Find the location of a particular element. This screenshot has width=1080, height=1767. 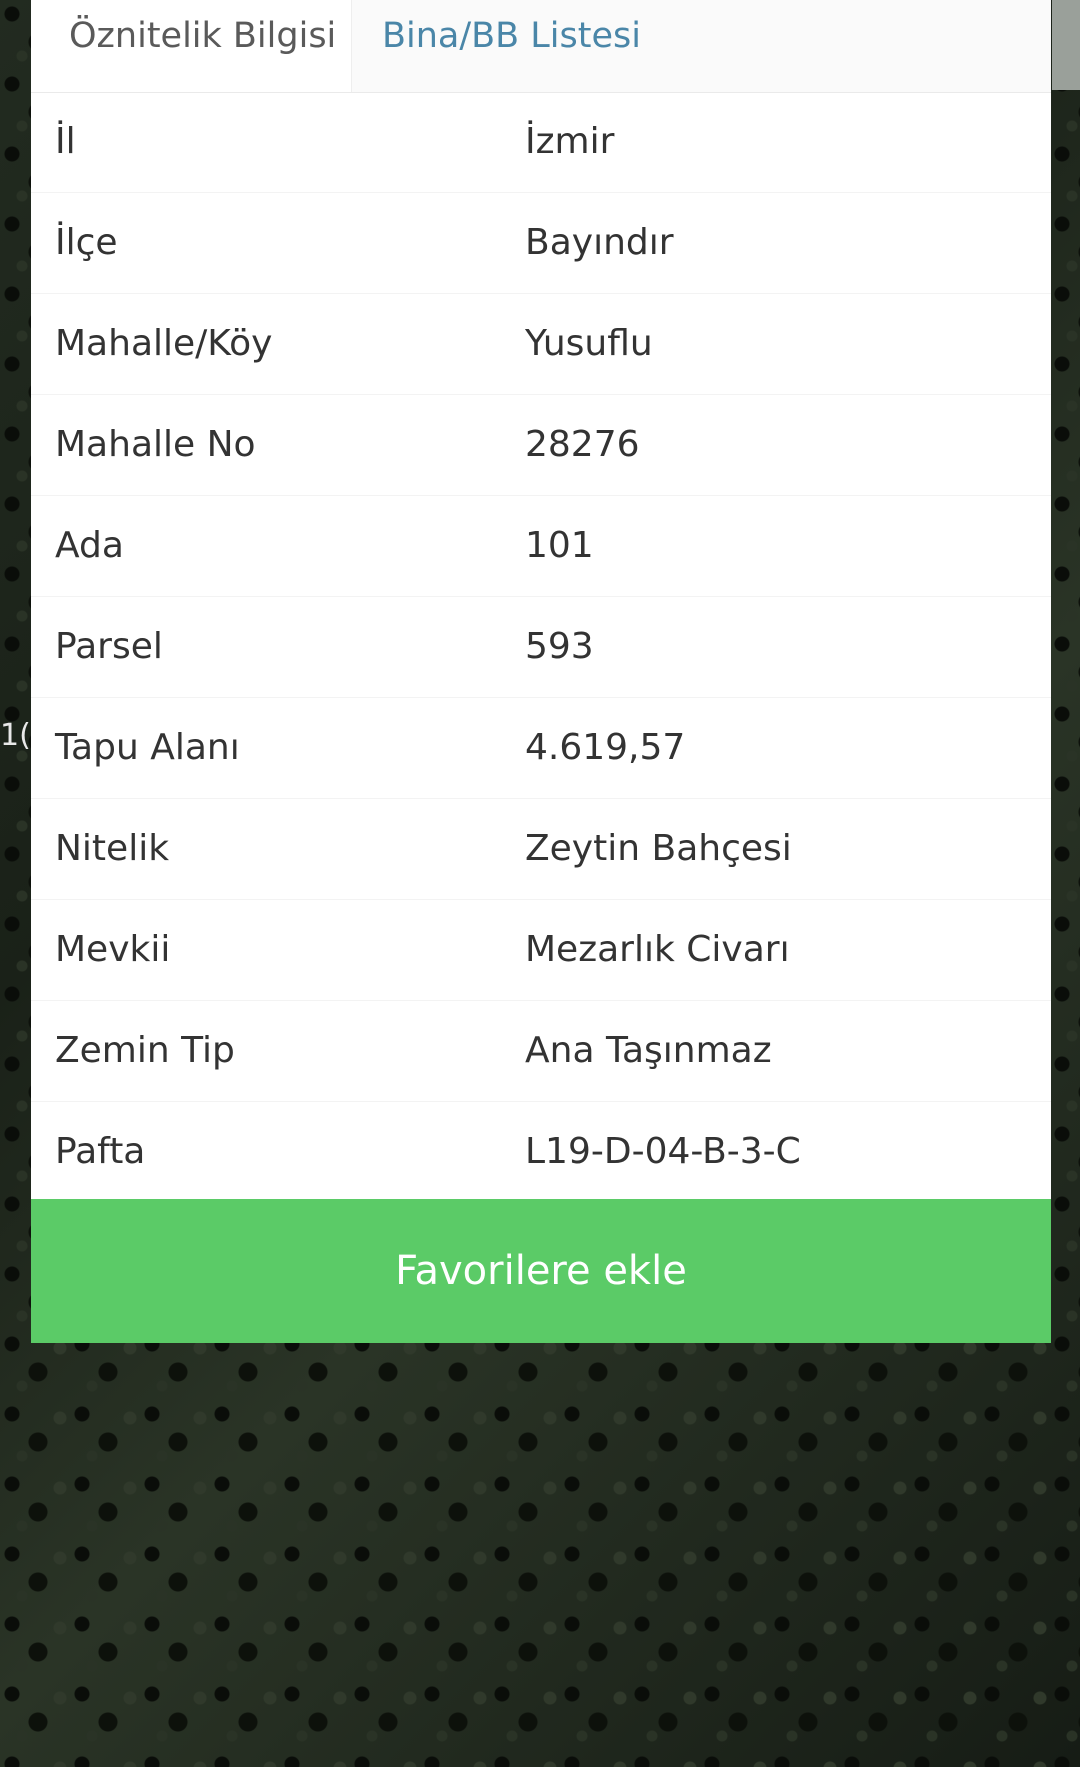

add-to-favorites-button: Favorilere ekle is located at coordinates (541, 1271).